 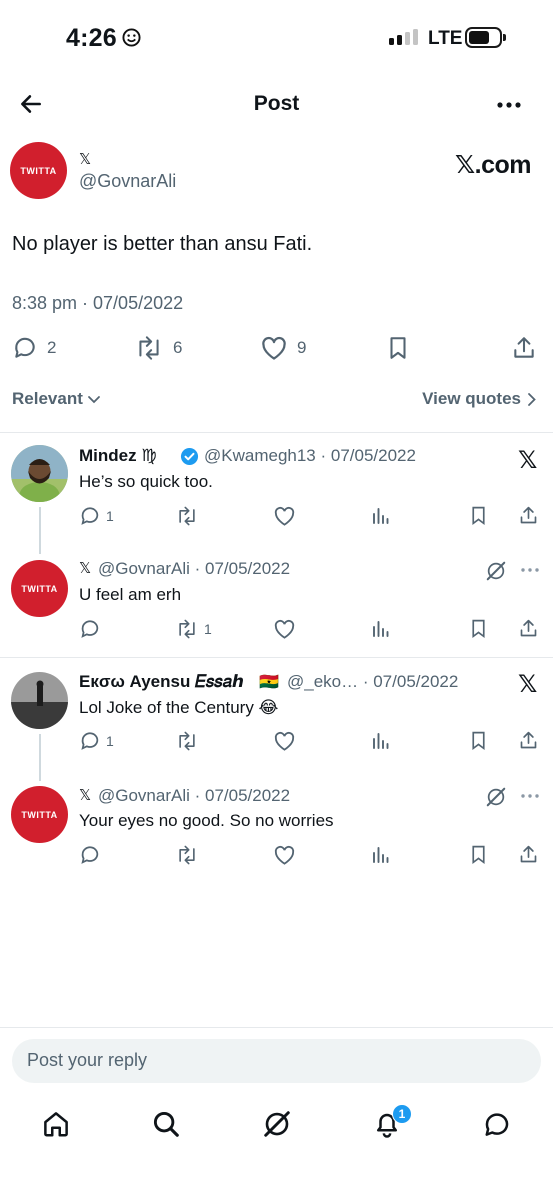 I want to click on battery-icon, so click(x=483, y=37).